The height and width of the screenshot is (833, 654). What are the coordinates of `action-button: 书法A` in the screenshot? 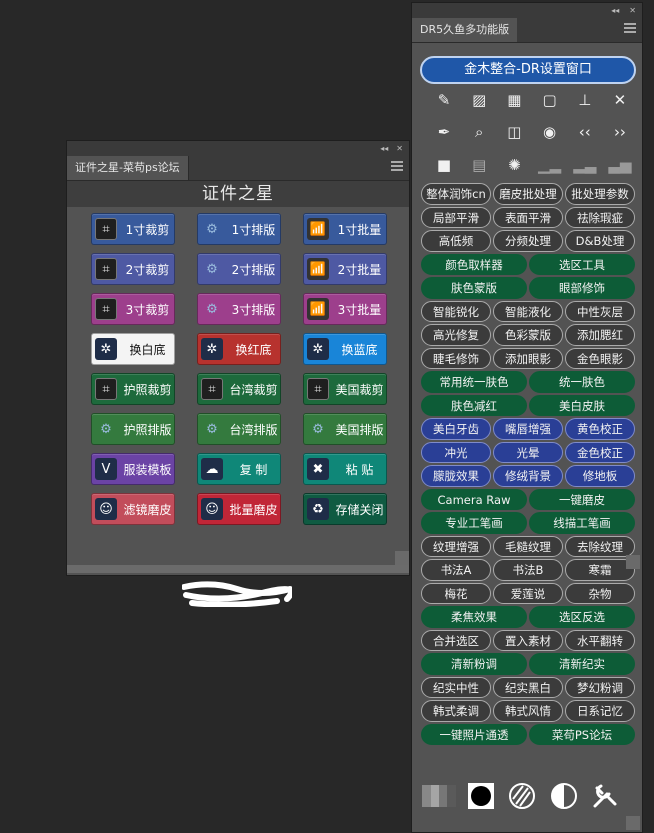 It's located at (456, 570).